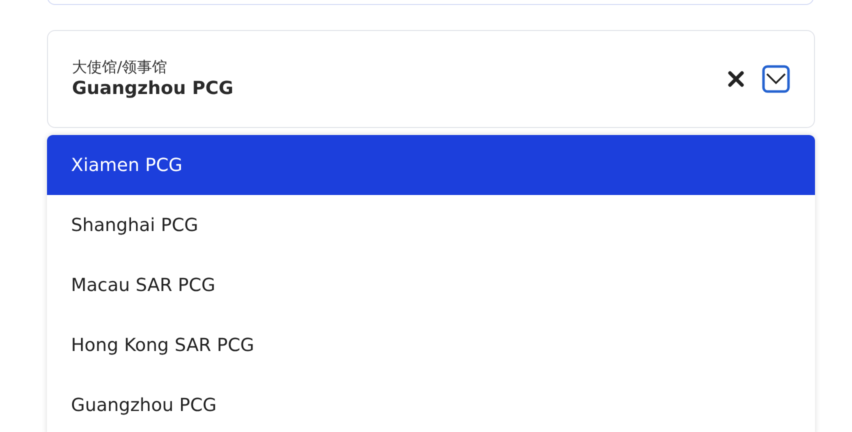 This screenshot has width=852, height=432. Describe the element at coordinates (431, 403) in the screenshot. I see `dropdown-option: Guangzhou PCG` at that location.